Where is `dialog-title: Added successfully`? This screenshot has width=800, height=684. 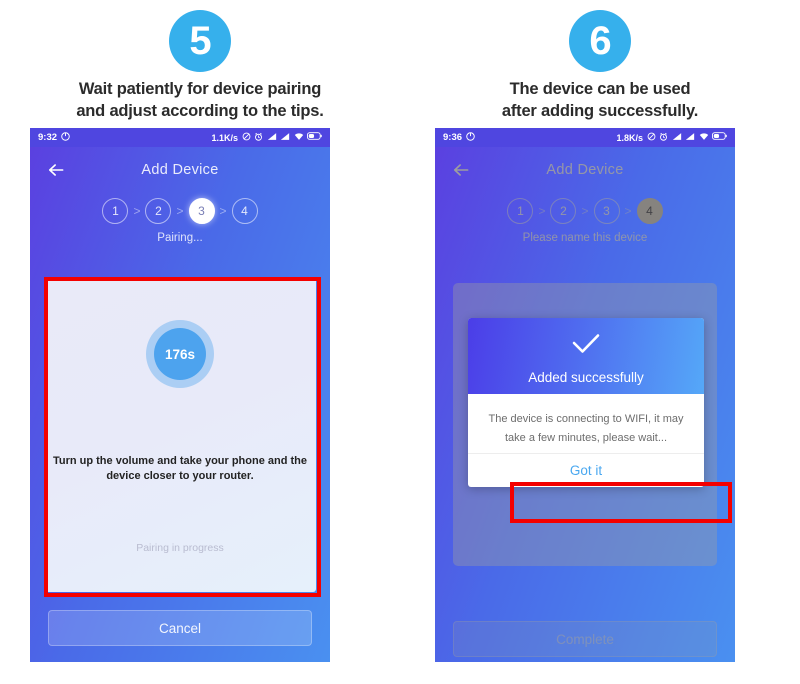
dialog-title: Added successfully is located at coordinates (586, 377).